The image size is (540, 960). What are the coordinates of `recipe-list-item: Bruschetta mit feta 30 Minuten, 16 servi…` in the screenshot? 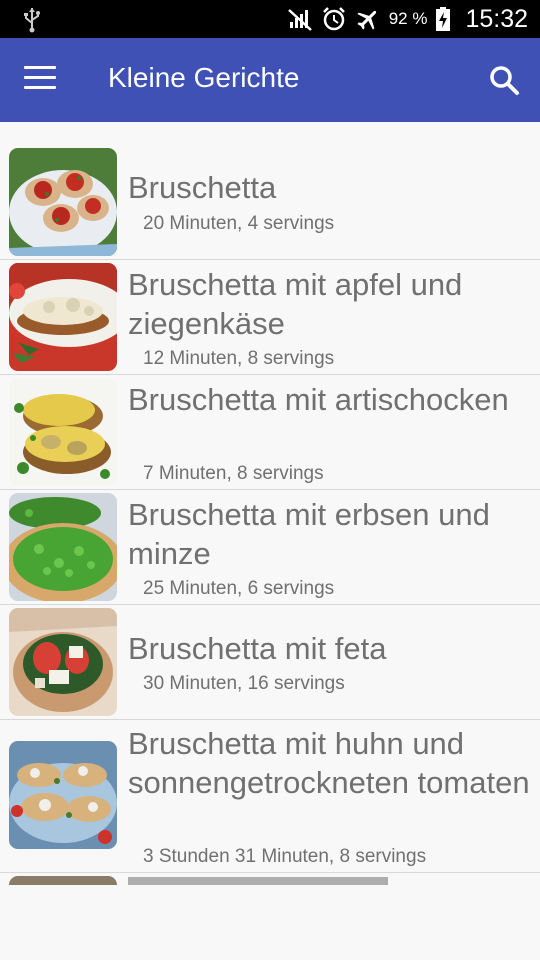 It's located at (270, 662).